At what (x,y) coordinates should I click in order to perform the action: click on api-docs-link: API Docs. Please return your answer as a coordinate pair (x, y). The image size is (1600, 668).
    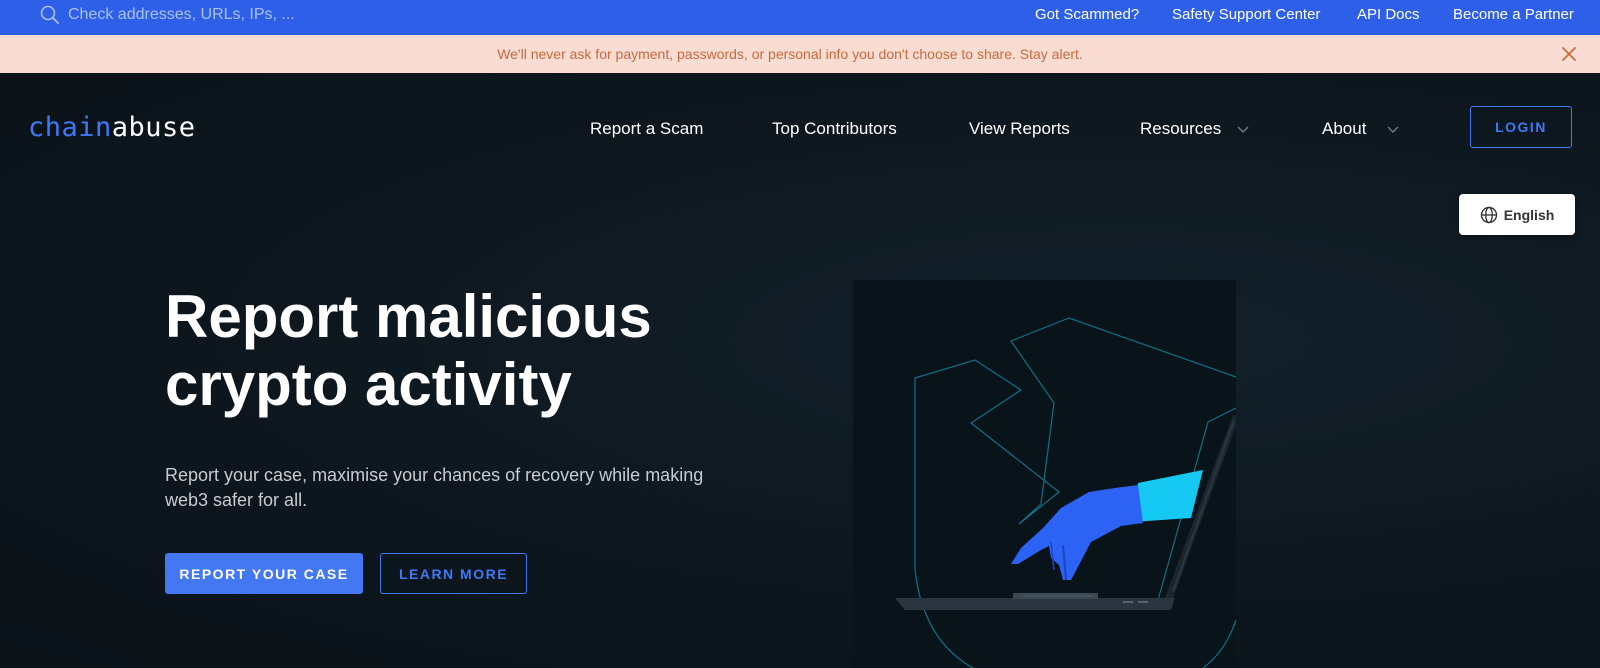
    Looking at the image, I should click on (1388, 14).